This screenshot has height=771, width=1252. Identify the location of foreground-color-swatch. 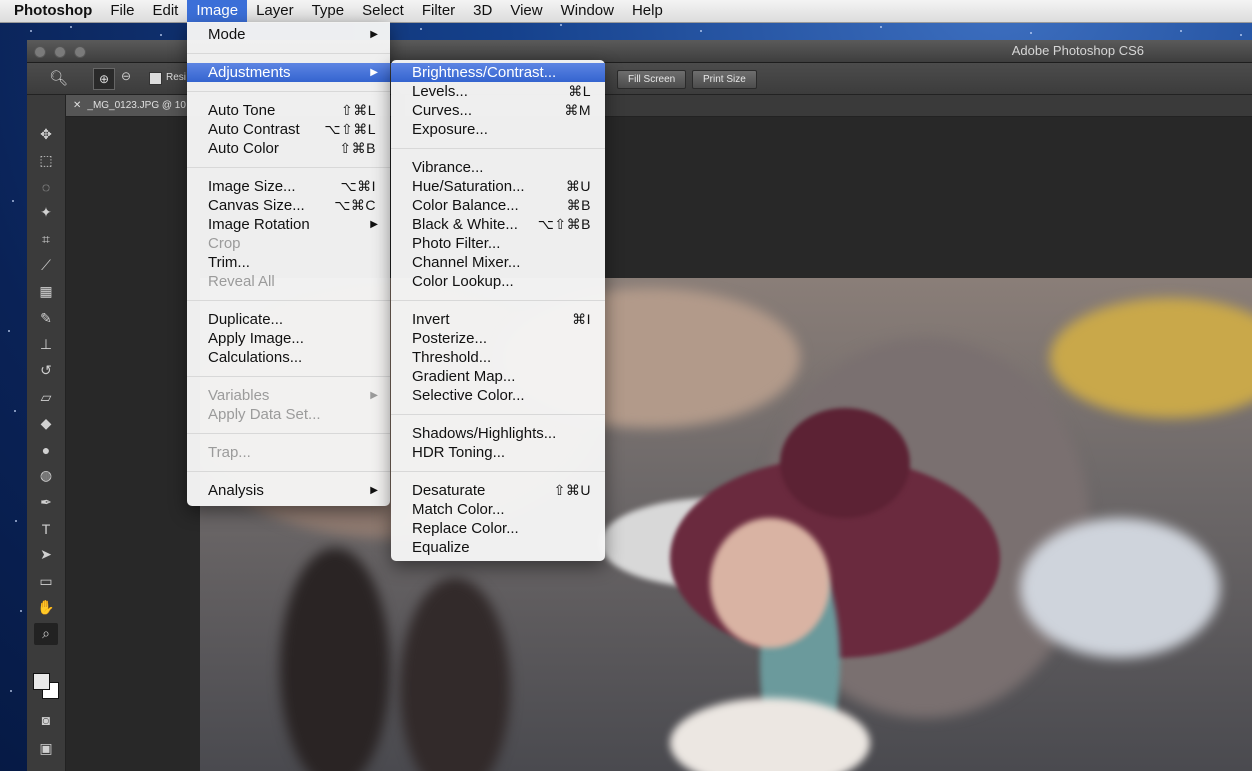
(41, 681).